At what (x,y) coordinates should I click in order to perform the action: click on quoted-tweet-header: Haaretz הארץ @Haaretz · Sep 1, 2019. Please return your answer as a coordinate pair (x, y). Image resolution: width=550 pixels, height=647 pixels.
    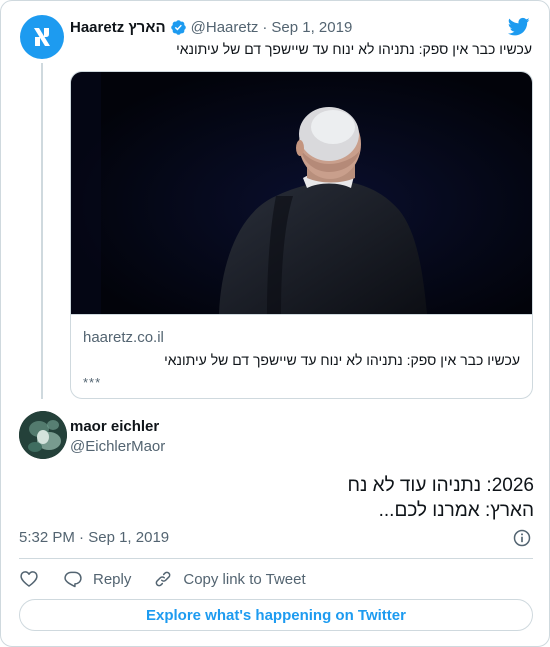
    Looking at the image, I should click on (299, 27).